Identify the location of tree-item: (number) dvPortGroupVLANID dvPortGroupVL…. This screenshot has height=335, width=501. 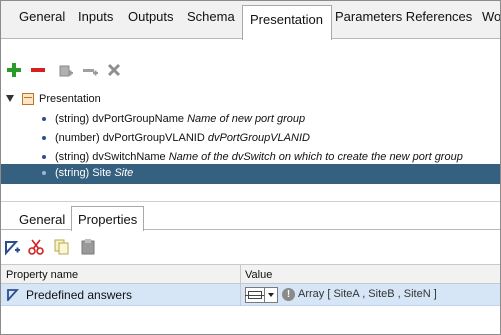
(250, 139).